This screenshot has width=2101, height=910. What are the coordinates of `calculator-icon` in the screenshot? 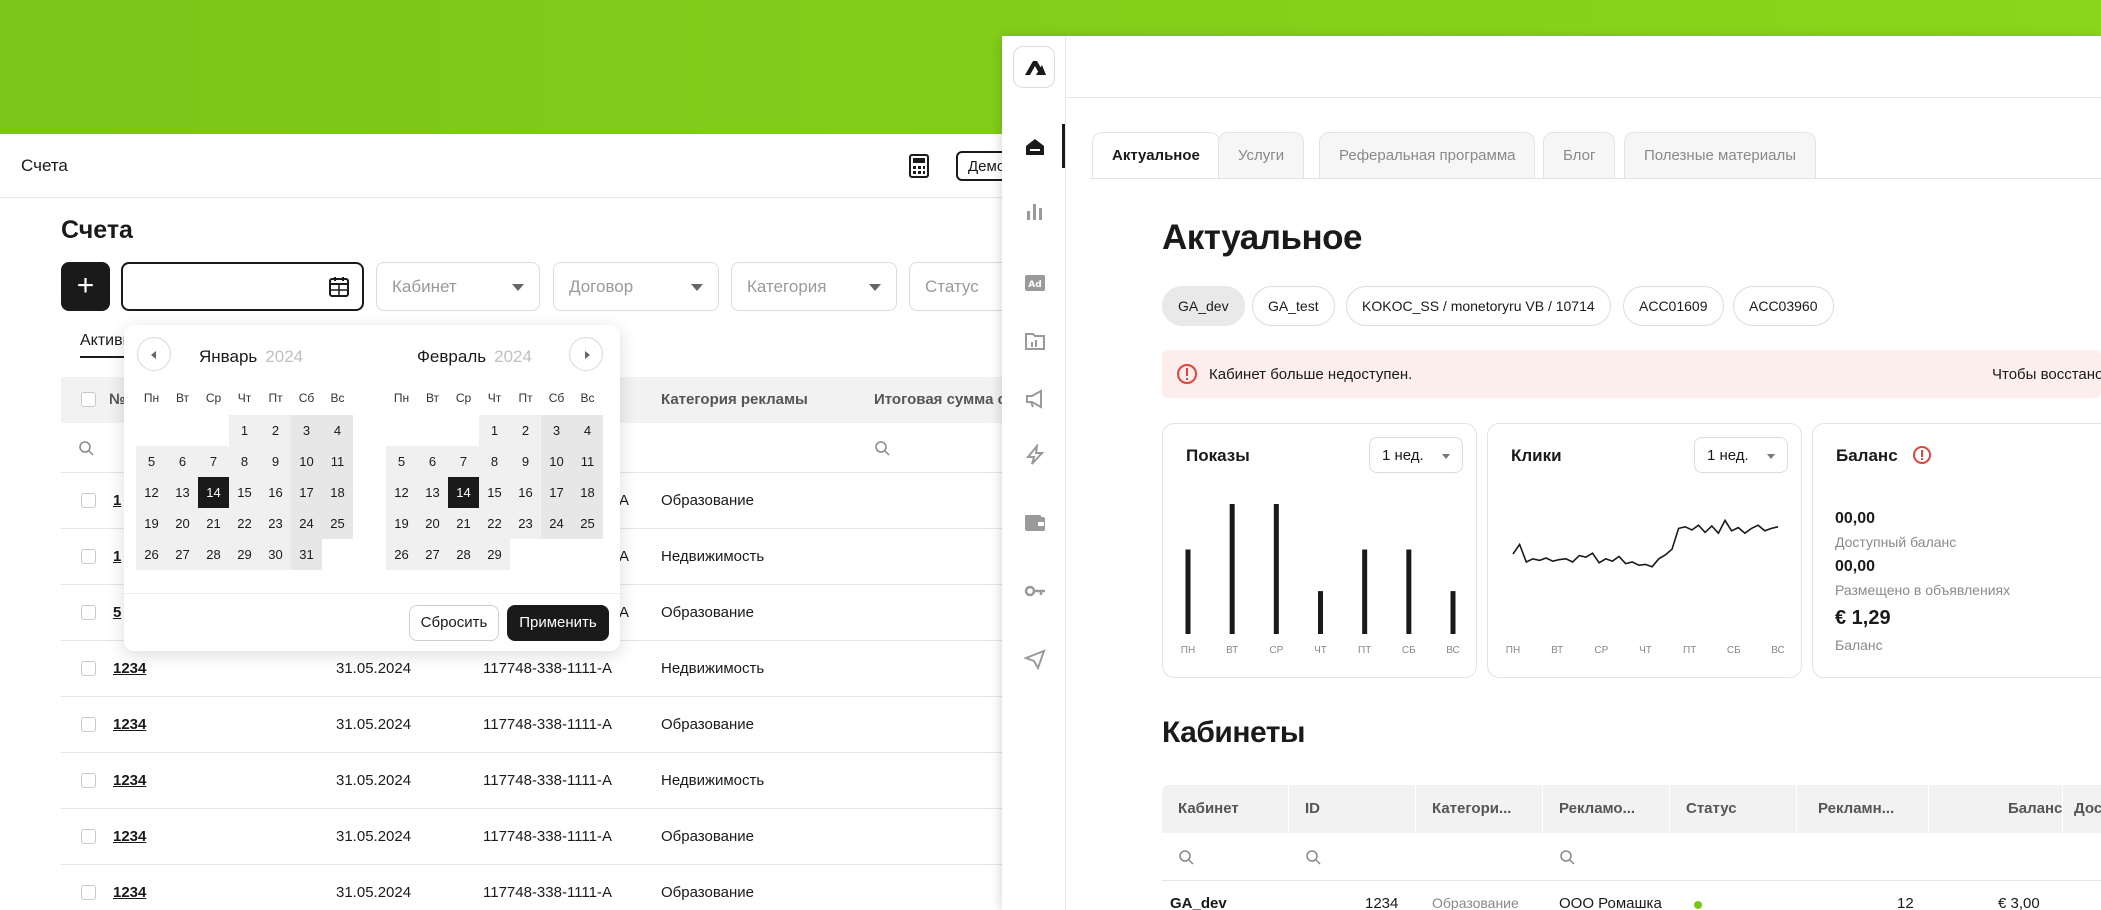 It's located at (919, 166).